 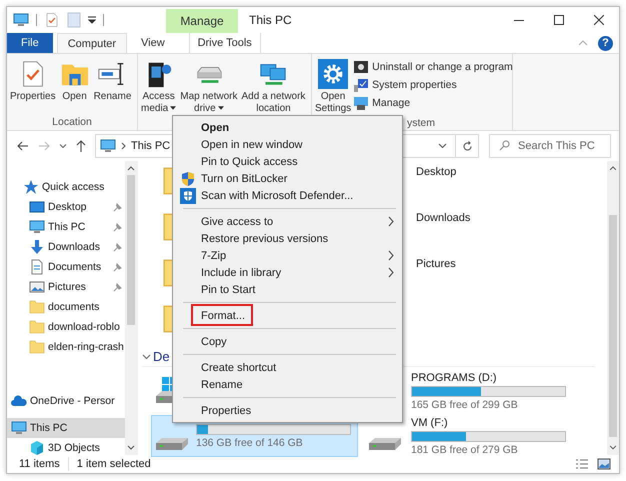 What do you see at coordinates (92, 43) in the screenshot?
I see `ribbon-tab: Computer` at bounding box center [92, 43].